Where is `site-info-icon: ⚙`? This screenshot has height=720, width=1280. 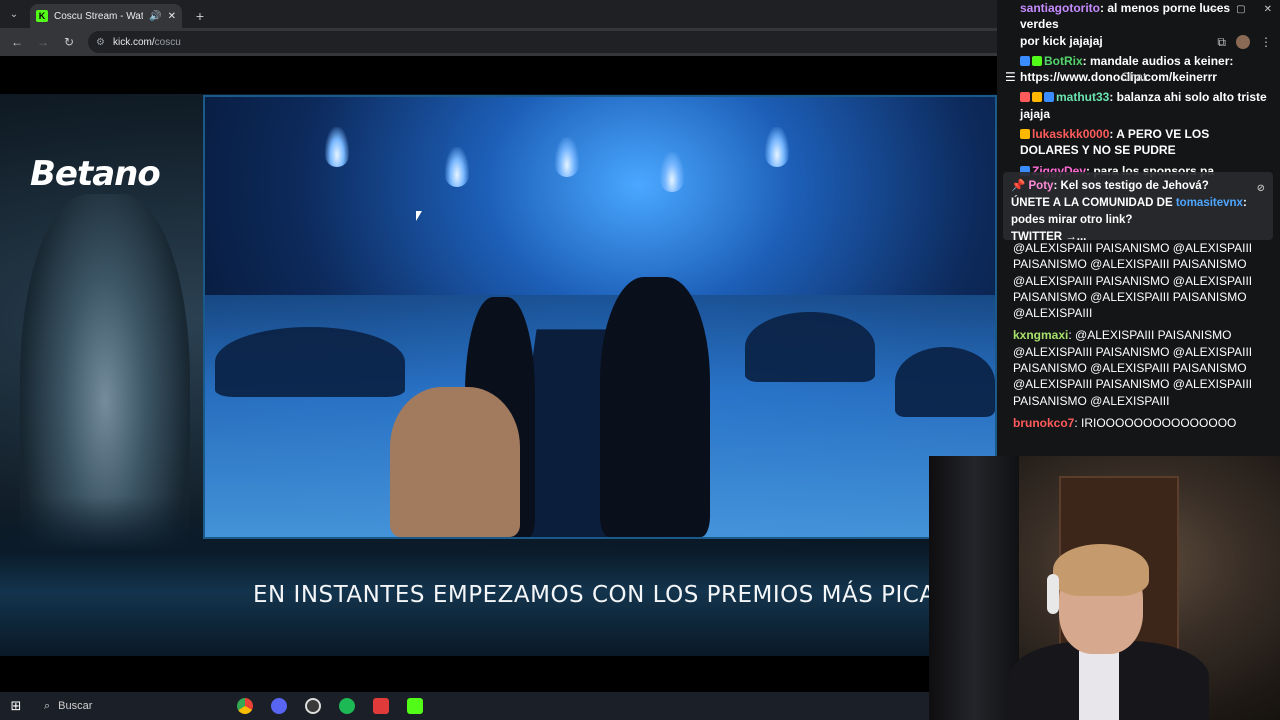
site-info-icon: ⚙ is located at coordinates (100, 42).